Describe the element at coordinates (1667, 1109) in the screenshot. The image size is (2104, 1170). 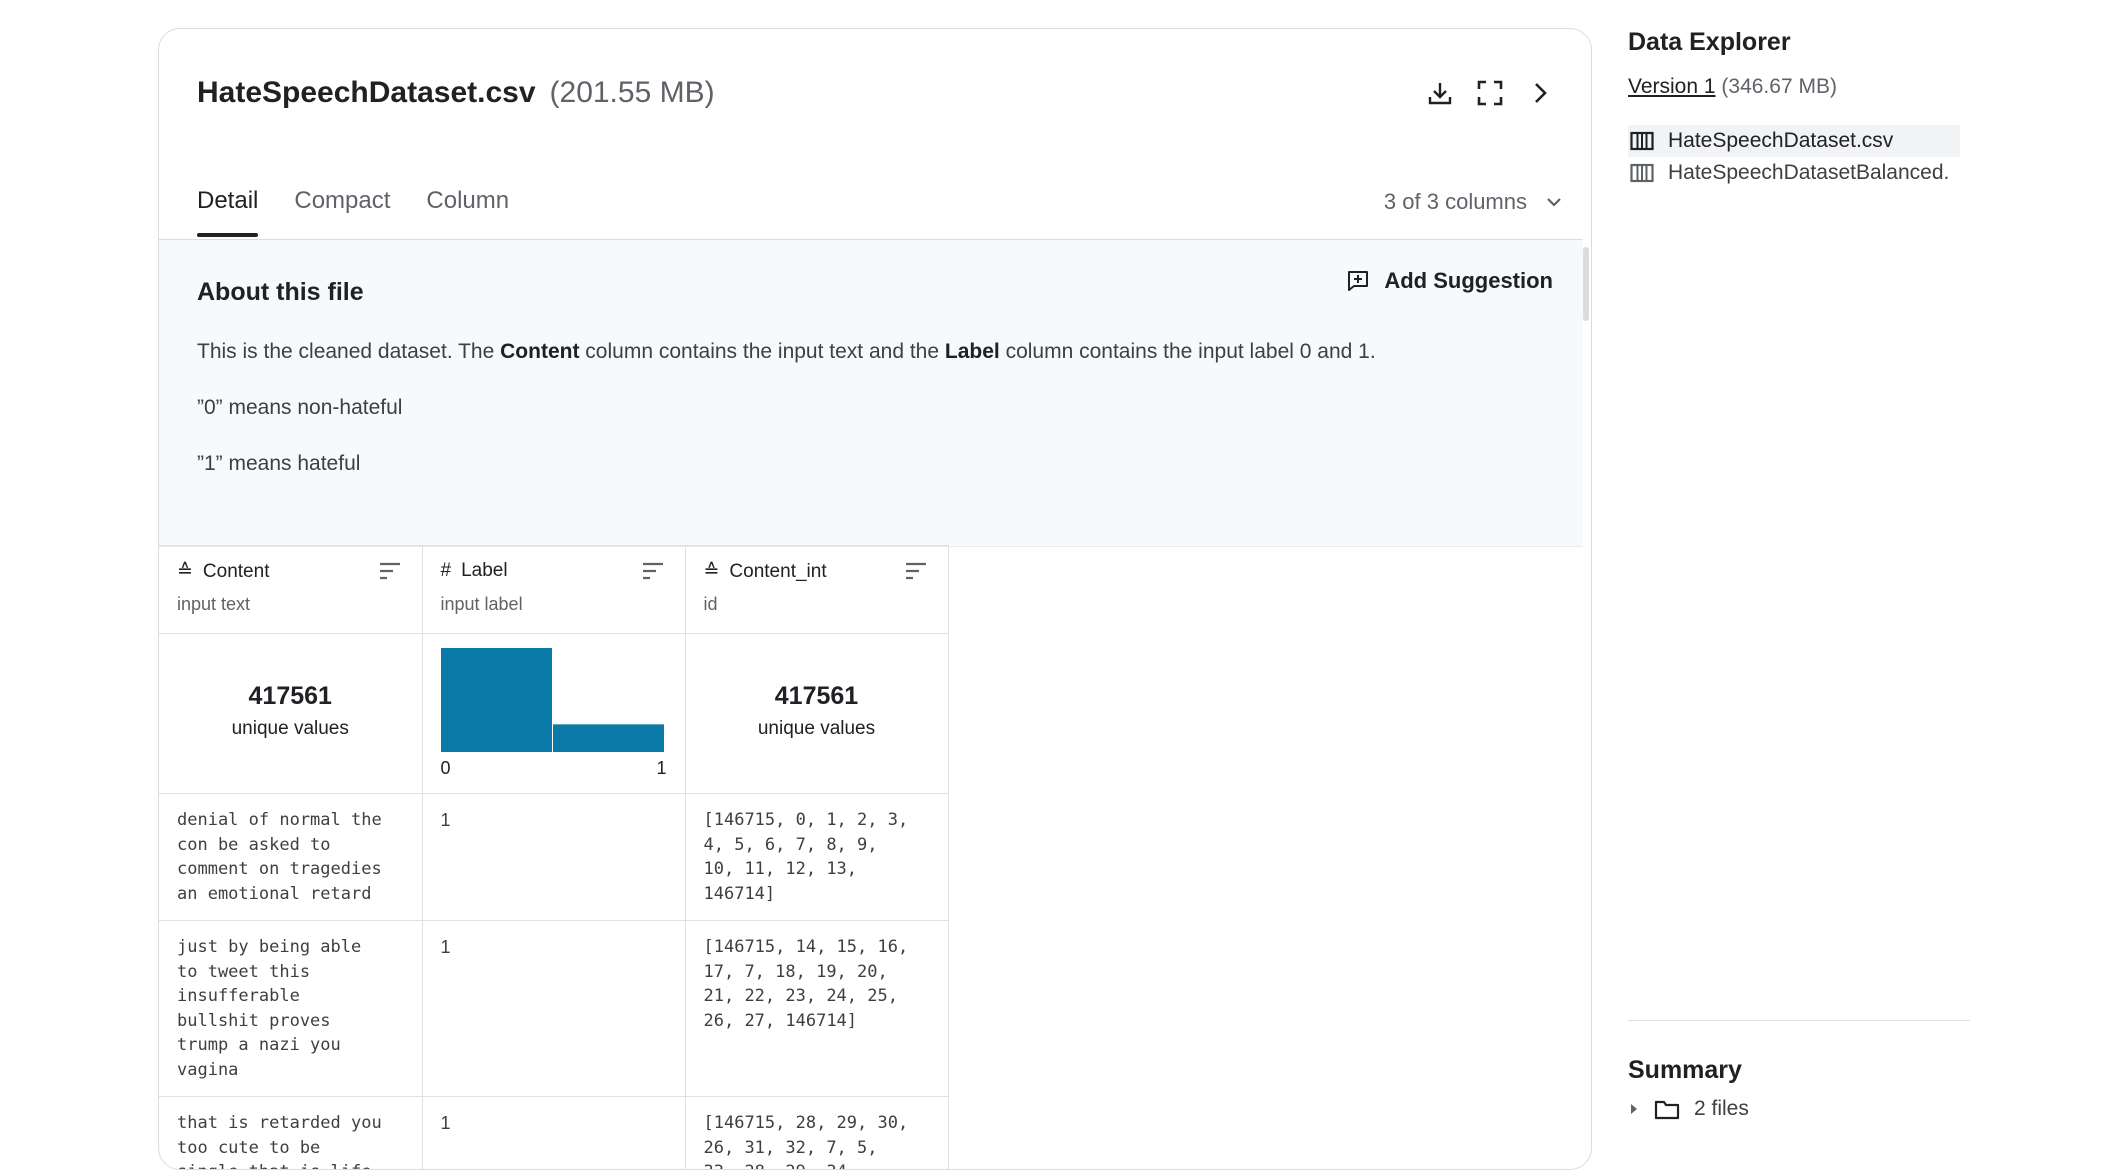
I see `folder-icon` at that location.